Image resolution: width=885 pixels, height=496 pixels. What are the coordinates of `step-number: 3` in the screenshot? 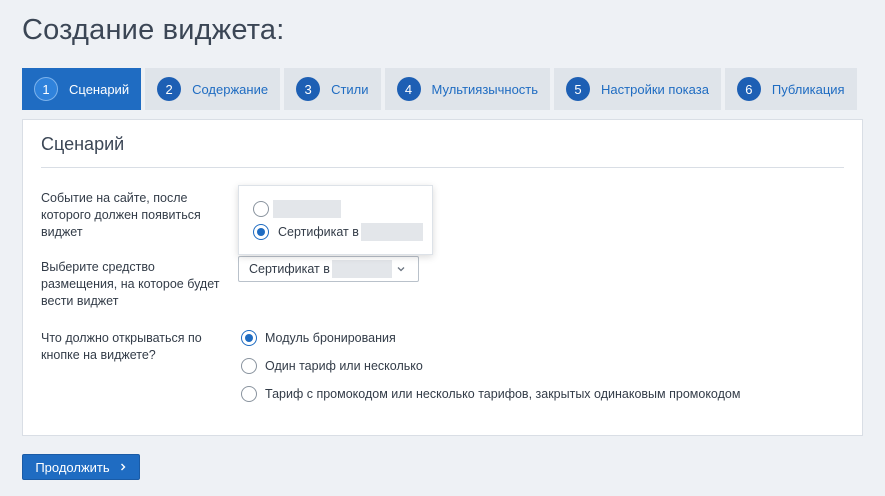 It's located at (308, 89).